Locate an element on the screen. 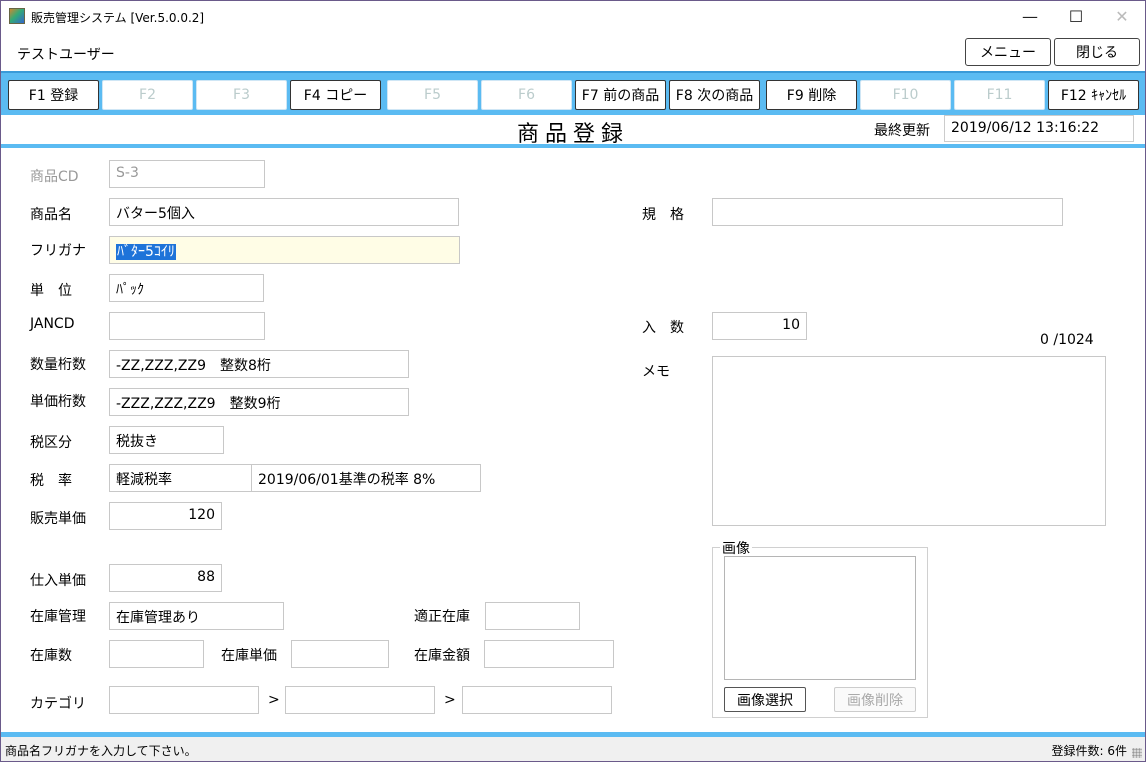  spec-field is located at coordinates (887, 212).